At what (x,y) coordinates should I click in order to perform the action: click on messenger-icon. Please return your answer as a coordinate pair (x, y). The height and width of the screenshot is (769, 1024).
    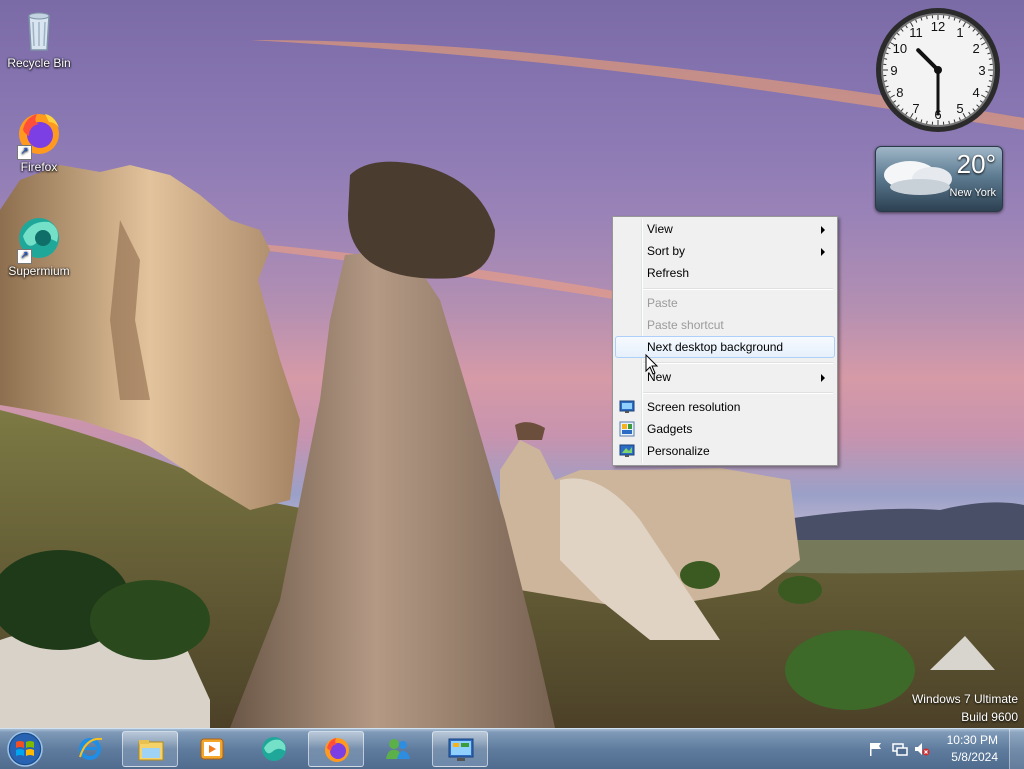
    Looking at the image, I should click on (398, 749).